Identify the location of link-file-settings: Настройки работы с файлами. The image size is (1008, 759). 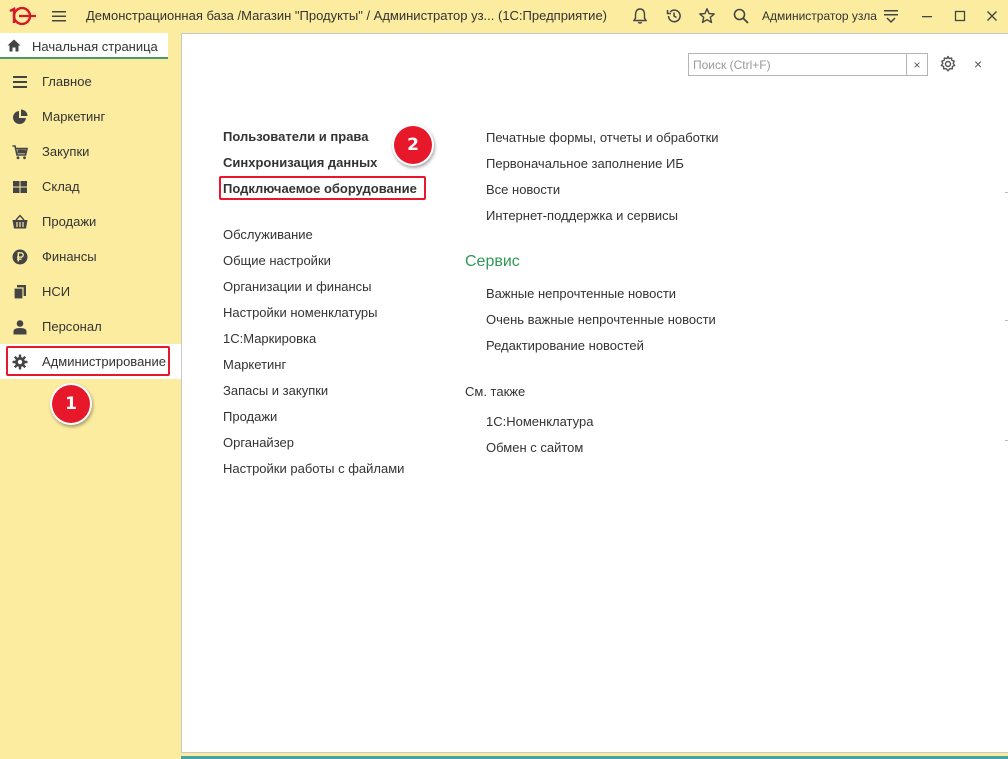
(313, 468).